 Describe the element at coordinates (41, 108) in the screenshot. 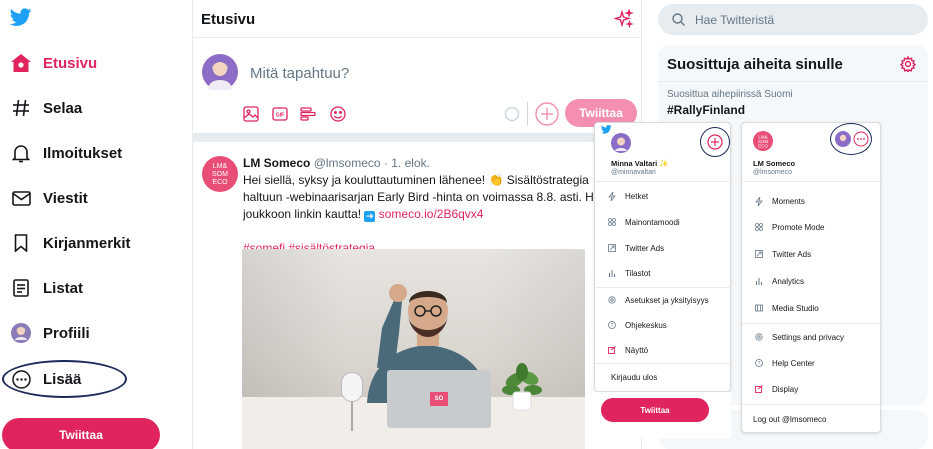

I see `nav-item-selaa: Selaa` at that location.